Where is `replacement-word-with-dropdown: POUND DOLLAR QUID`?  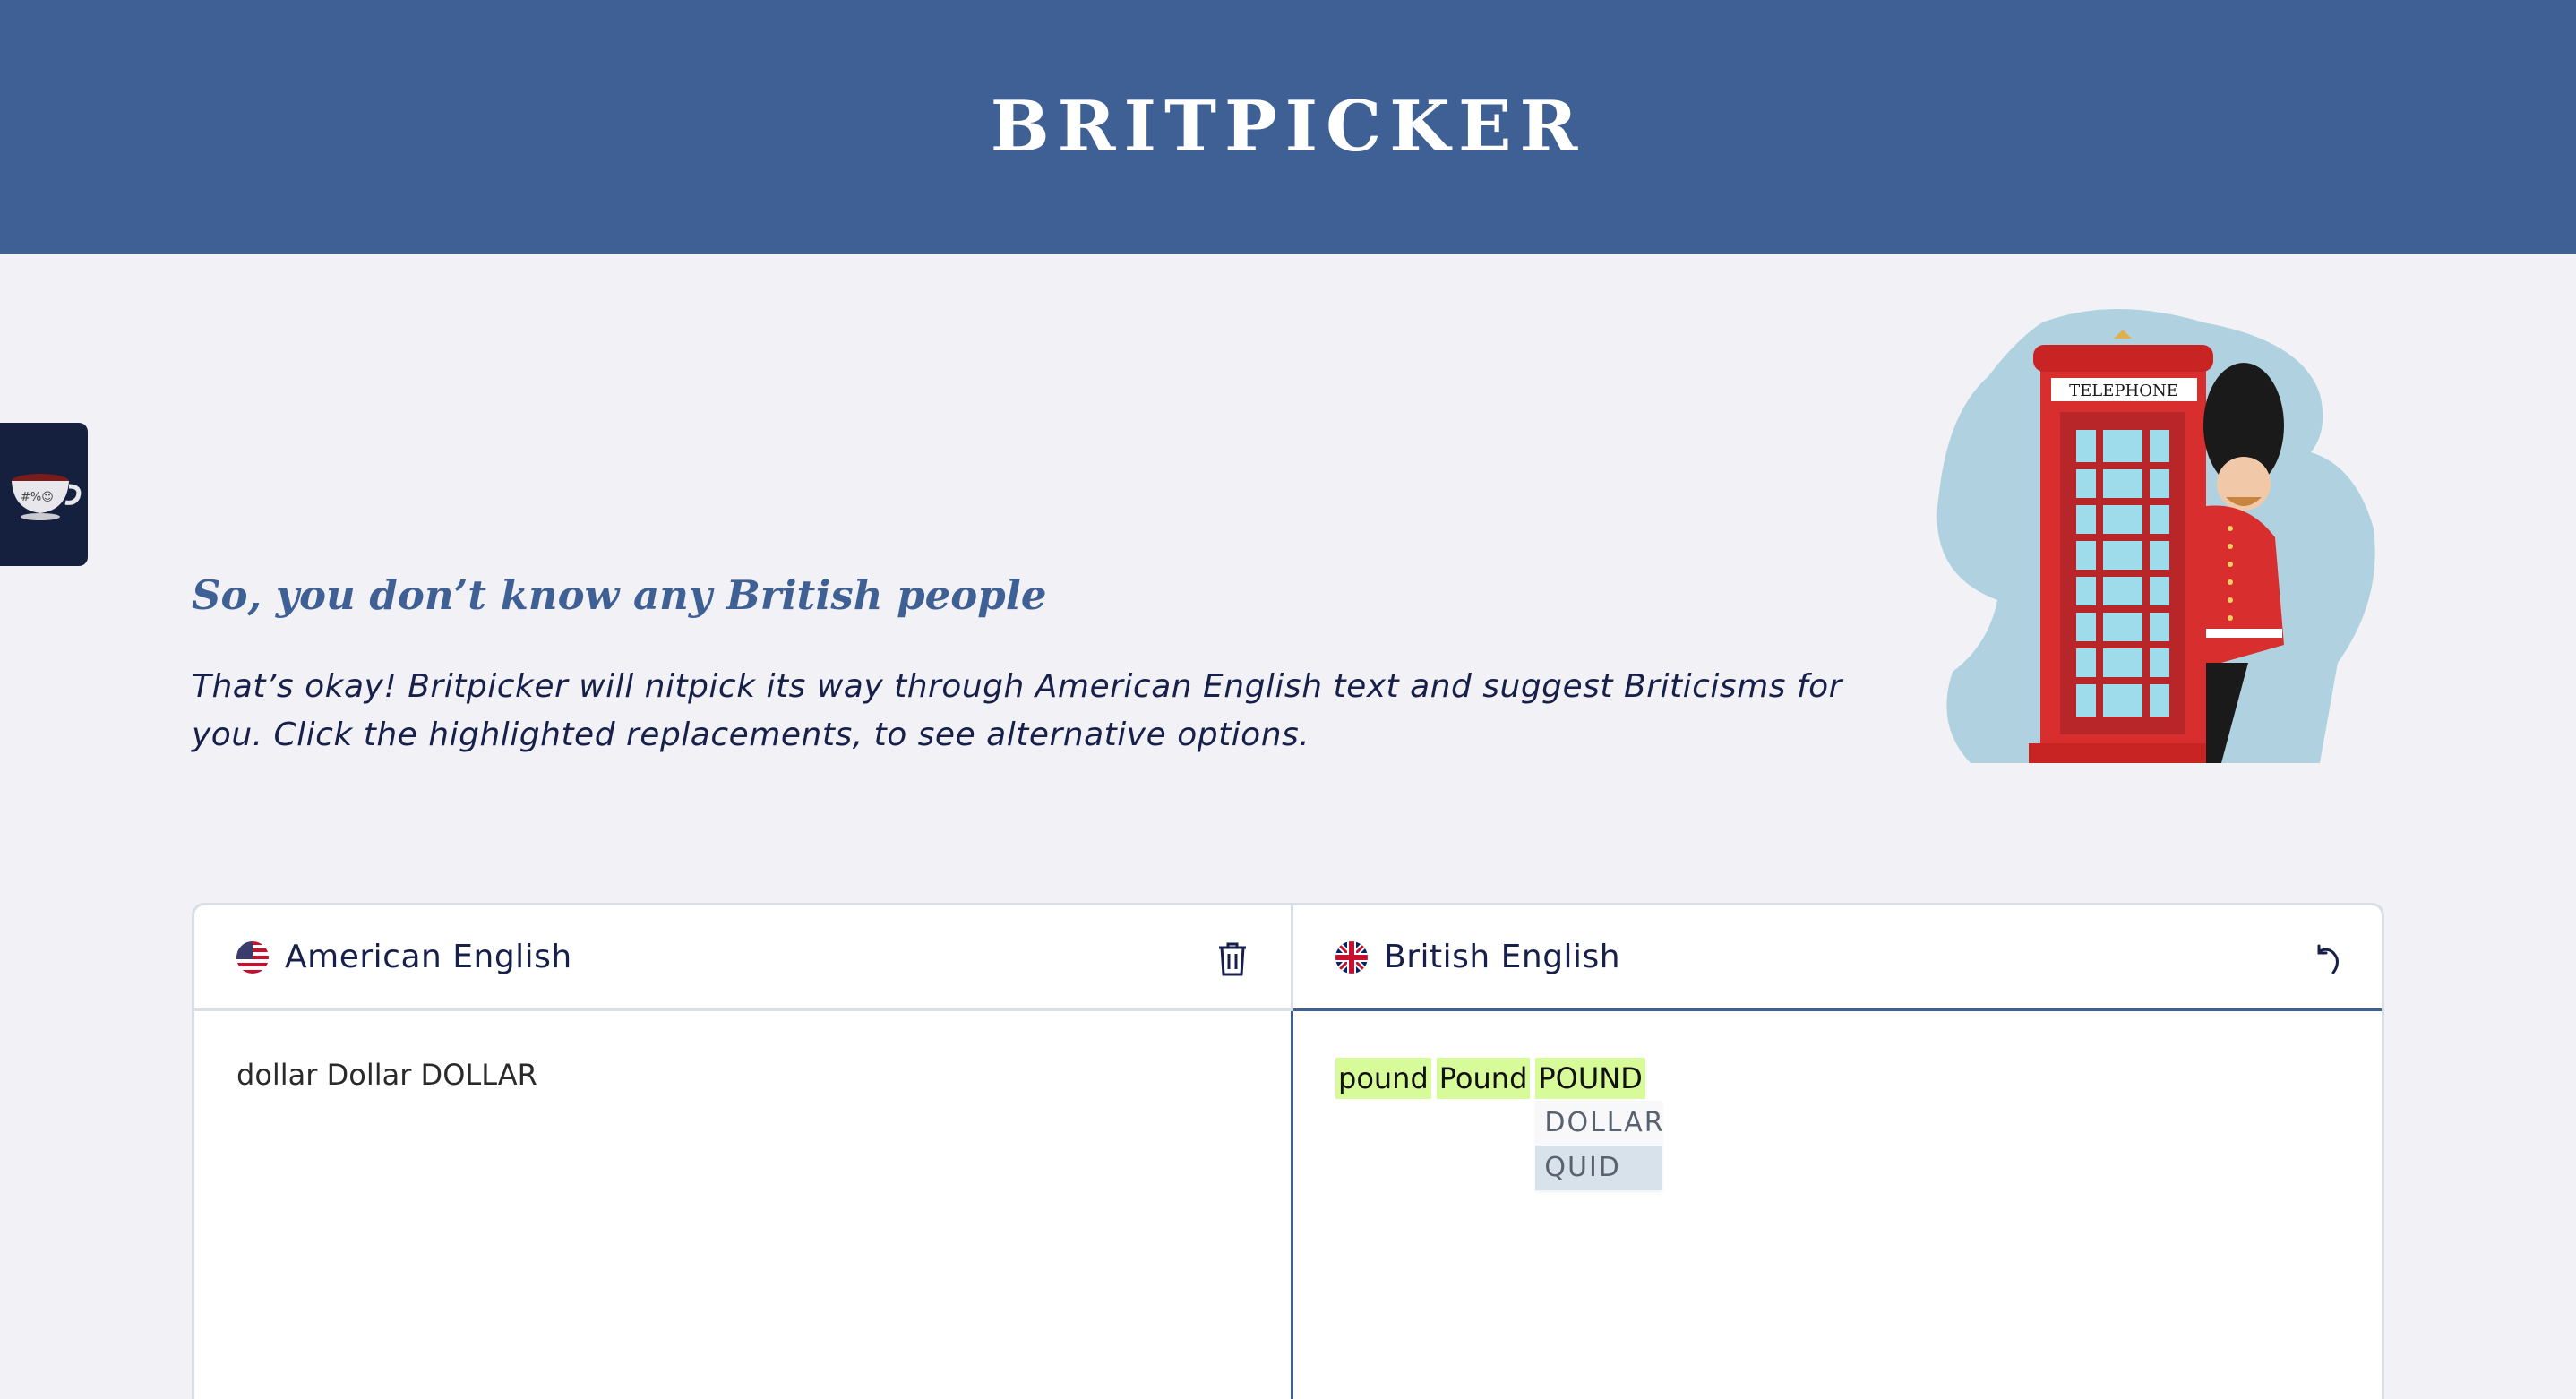 replacement-word-with-dropdown: POUND DOLLAR QUID is located at coordinates (1599, 1124).